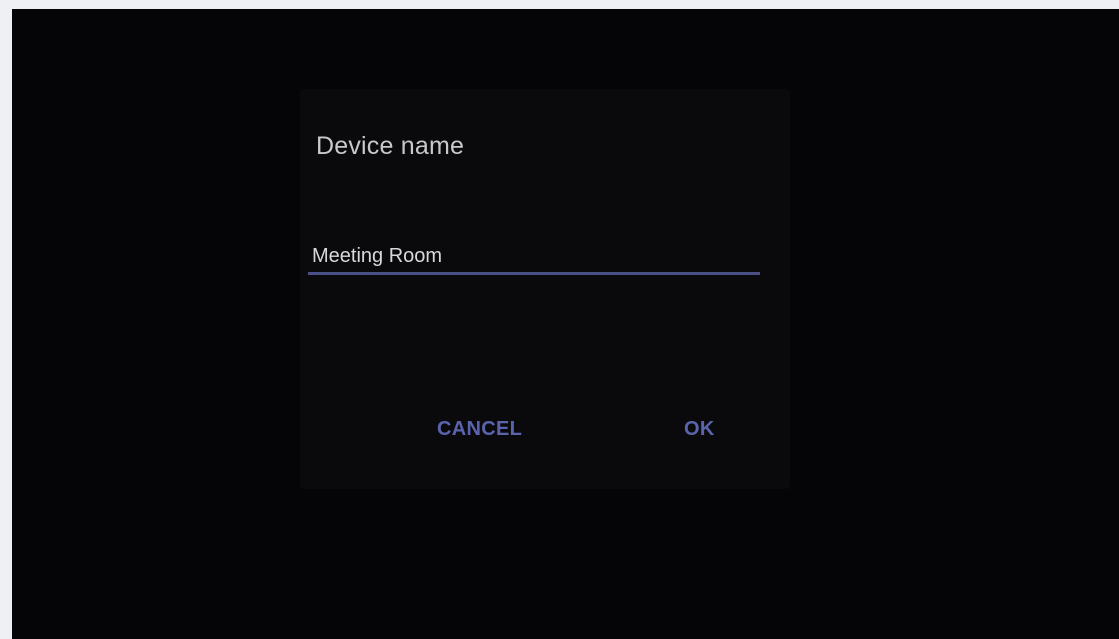 The height and width of the screenshot is (639, 1119). What do you see at coordinates (699, 429) in the screenshot?
I see `ok-button: OK` at bounding box center [699, 429].